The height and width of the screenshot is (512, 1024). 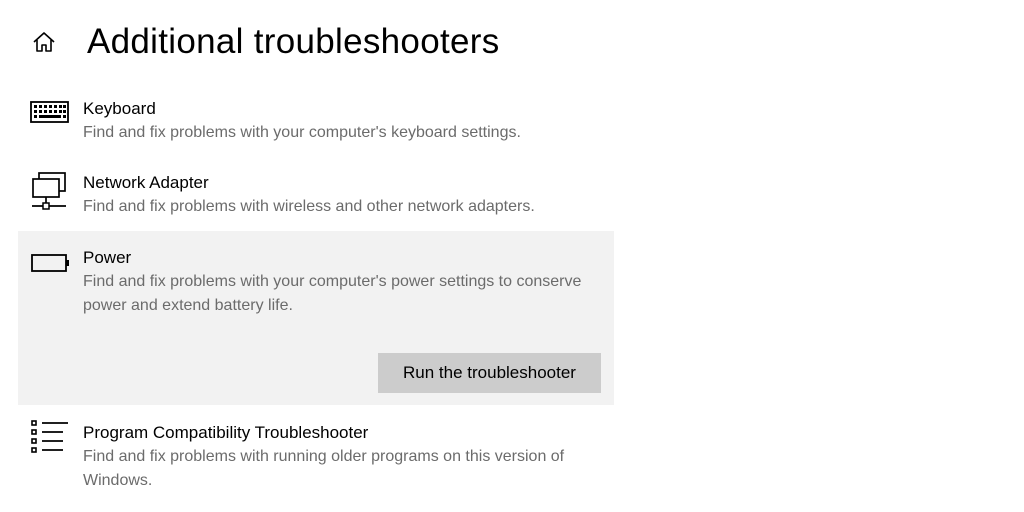 I want to click on home-icon, so click(x=44, y=42).